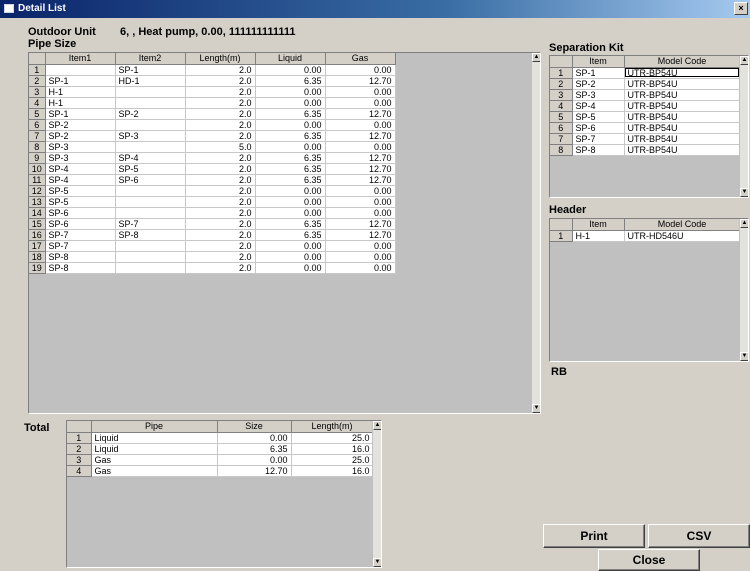 This screenshot has height=571, width=750. What do you see at coordinates (744, 60) in the screenshot?
I see `scroll-up-icon: ▲` at bounding box center [744, 60].